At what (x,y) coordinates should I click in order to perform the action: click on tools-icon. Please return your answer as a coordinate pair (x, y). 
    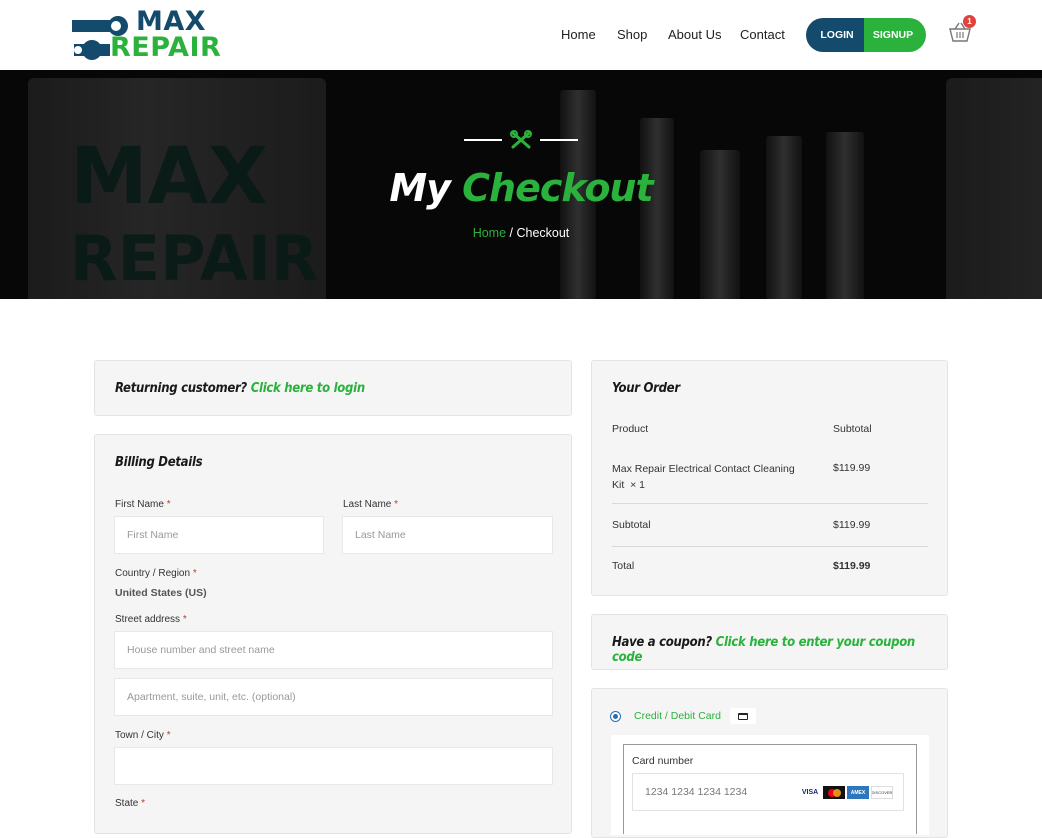
    Looking at the image, I should click on (521, 139).